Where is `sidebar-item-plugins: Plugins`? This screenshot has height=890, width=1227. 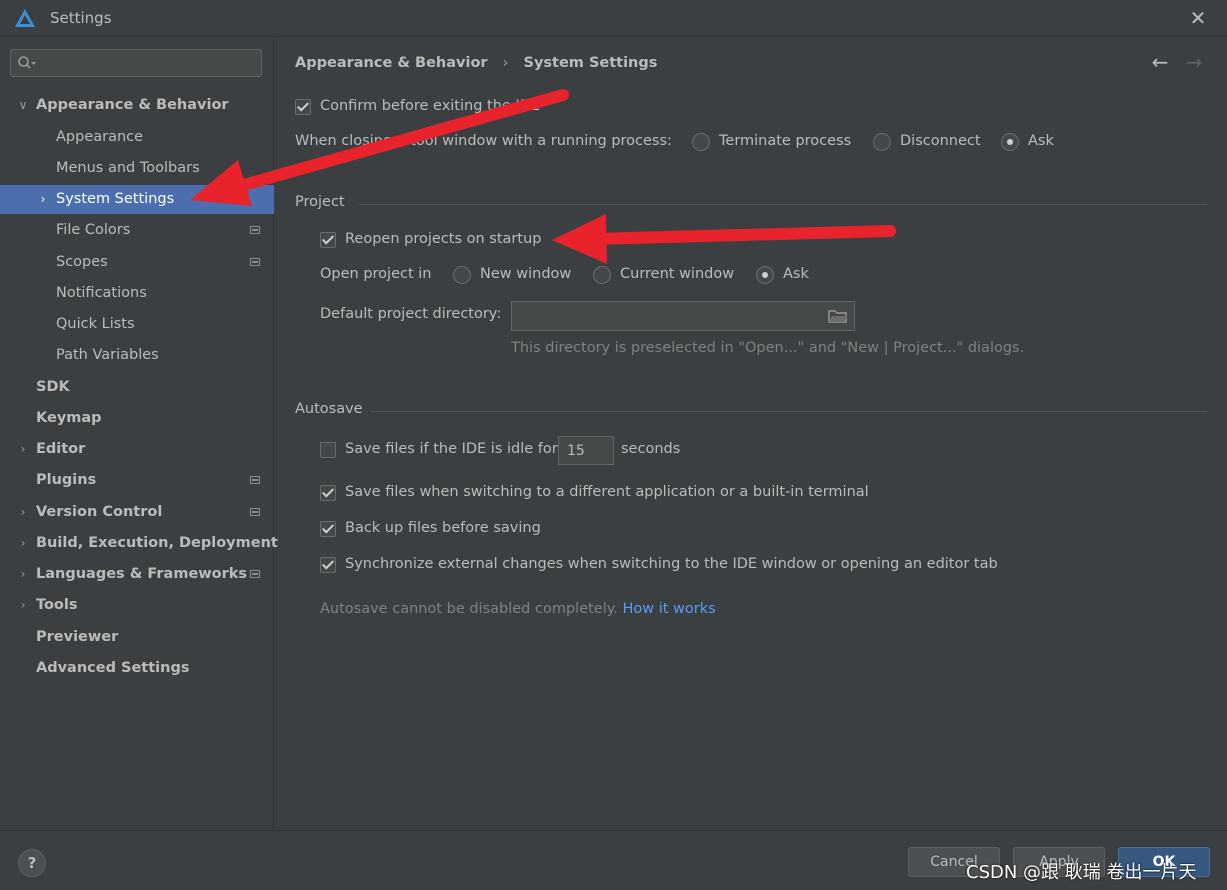 sidebar-item-plugins: Plugins is located at coordinates (137, 480).